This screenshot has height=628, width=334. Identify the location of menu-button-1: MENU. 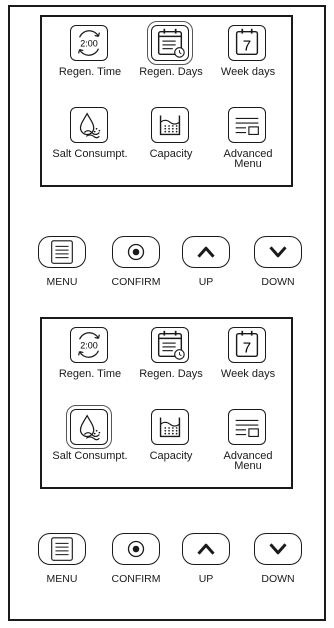
(62, 262).